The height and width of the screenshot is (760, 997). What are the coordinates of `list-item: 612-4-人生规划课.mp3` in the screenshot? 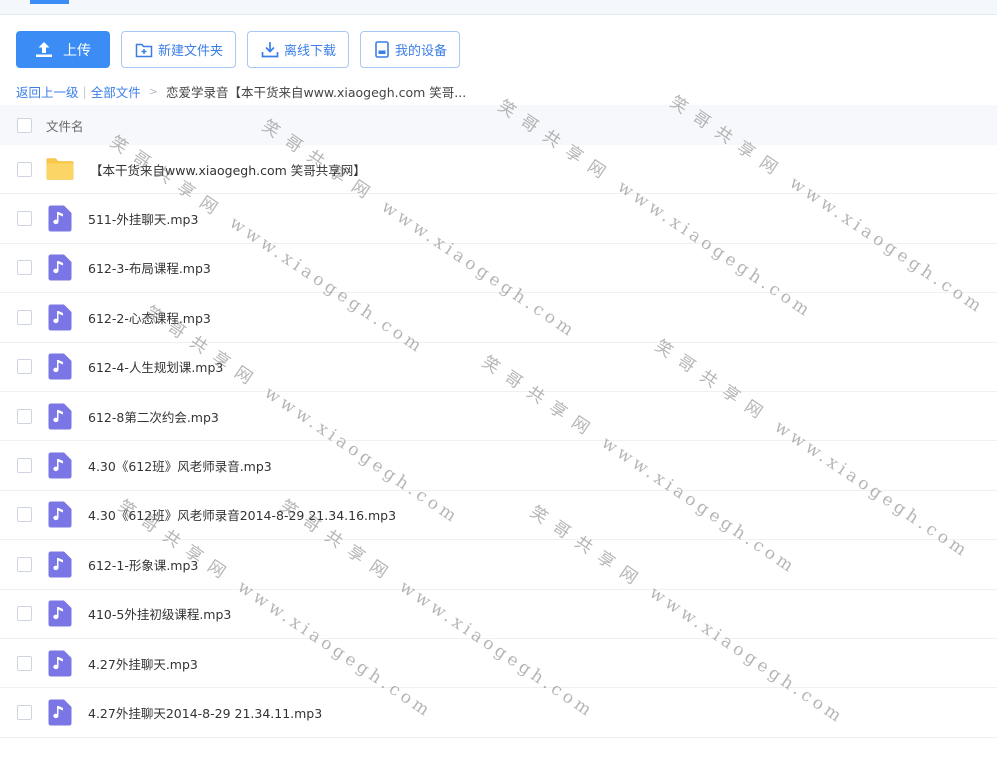 It's located at (498, 367).